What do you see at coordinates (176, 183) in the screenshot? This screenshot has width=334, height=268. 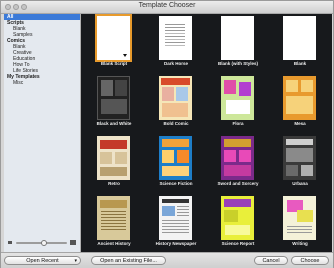 I see `template-label: Science Fiction` at bounding box center [176, 183].